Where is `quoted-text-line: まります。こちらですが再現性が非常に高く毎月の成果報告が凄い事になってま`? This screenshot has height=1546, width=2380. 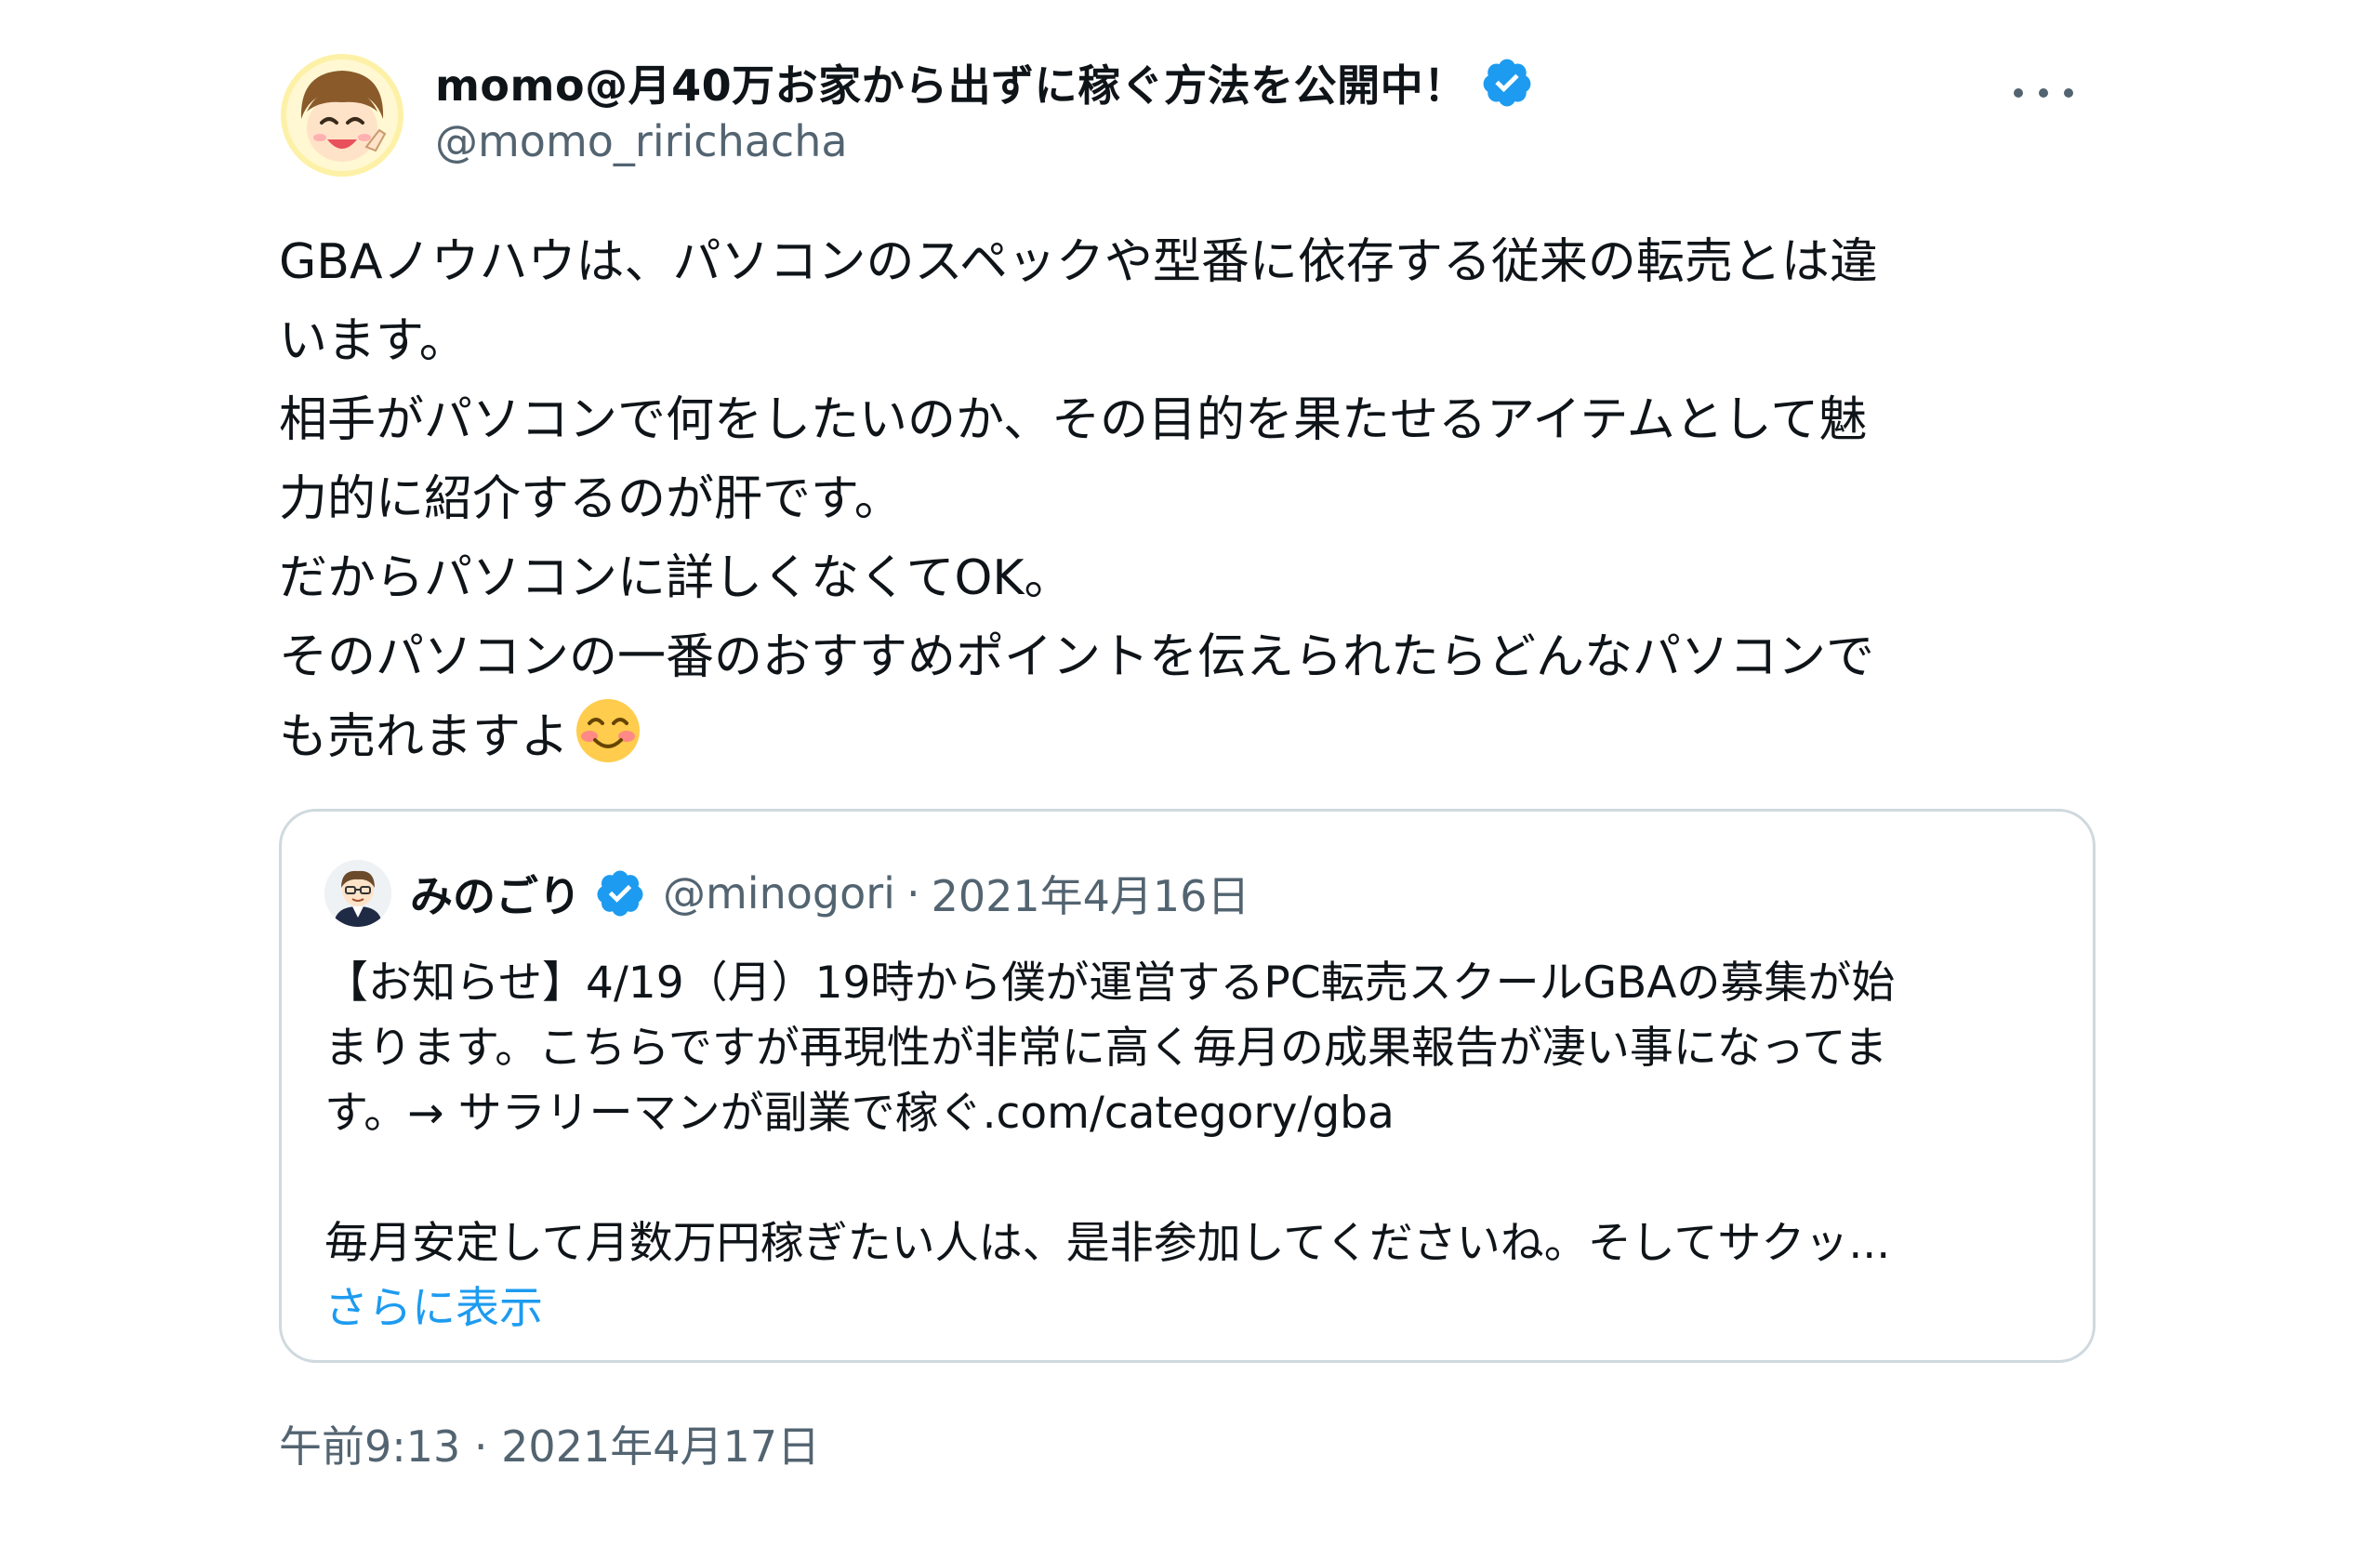
quoted-text-line: まります。こちらですが再現性が非常に高く毎月の成果報告が凄い事になってま is located at coordinates (1106, 1048).